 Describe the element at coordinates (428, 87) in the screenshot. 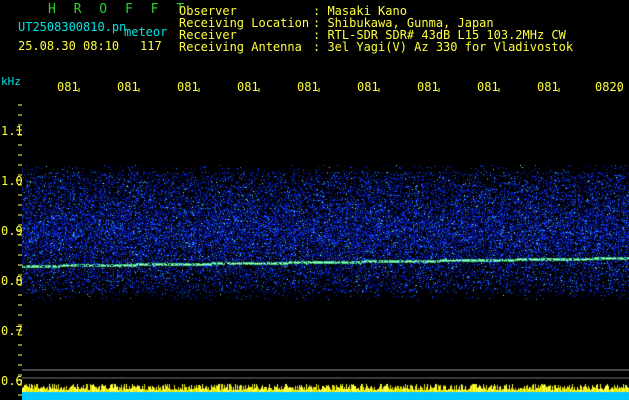

I see `x-tick-7: 081` at that location.